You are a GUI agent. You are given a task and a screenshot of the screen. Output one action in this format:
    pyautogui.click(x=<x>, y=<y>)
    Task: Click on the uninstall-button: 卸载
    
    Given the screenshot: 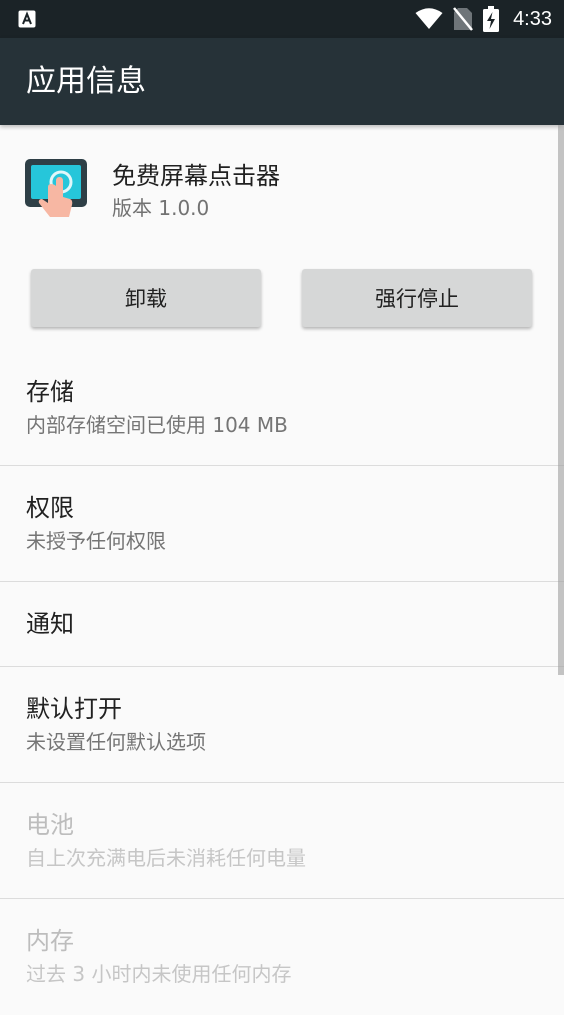 What is the action you would take?
    pyautogui.click(x=146, y=298)
    